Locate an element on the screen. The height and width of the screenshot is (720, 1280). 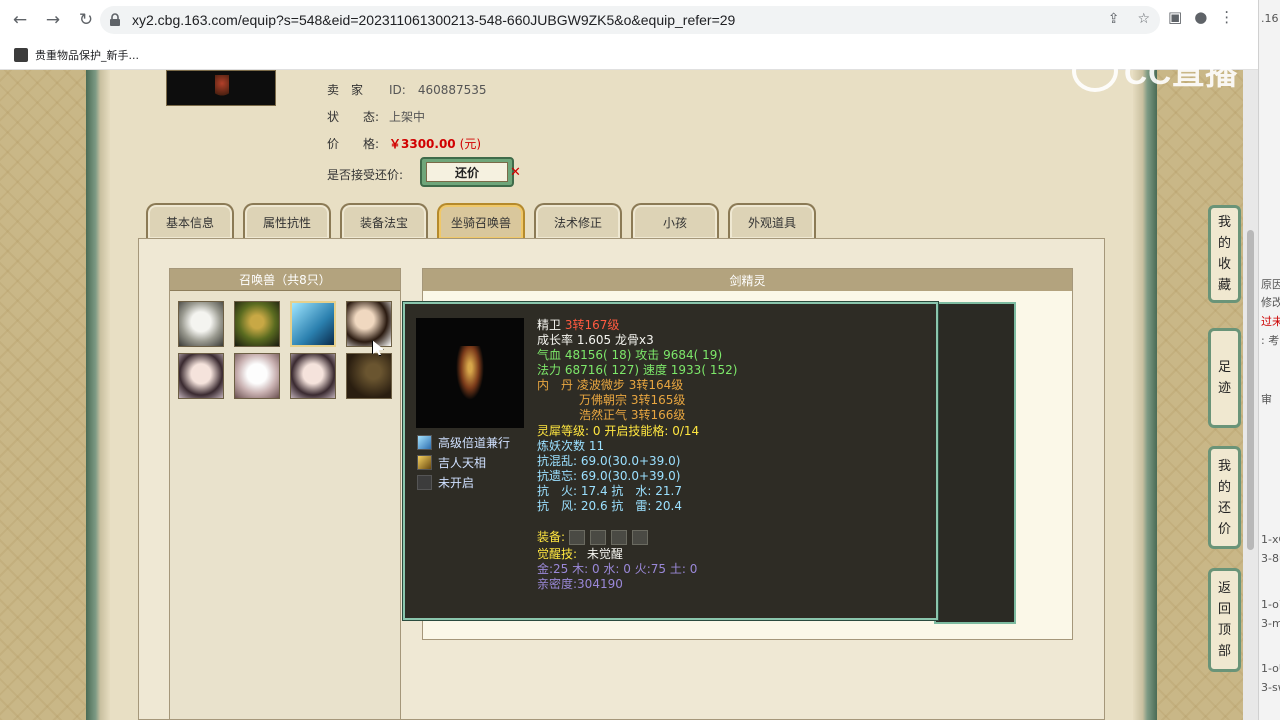
strip-text: : 考 is located at coordinates (1270, 340).